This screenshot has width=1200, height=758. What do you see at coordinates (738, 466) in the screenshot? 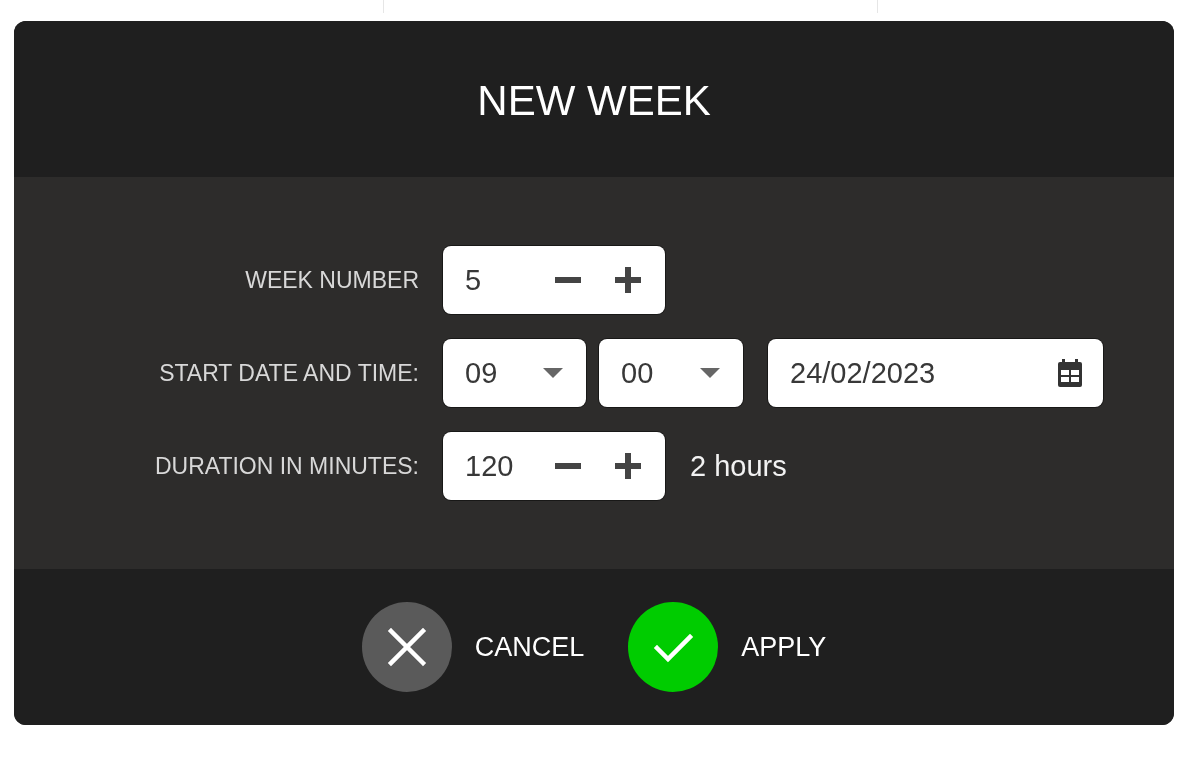
I see `duration-hint: 2 hours` at bounding box center [738, 466].